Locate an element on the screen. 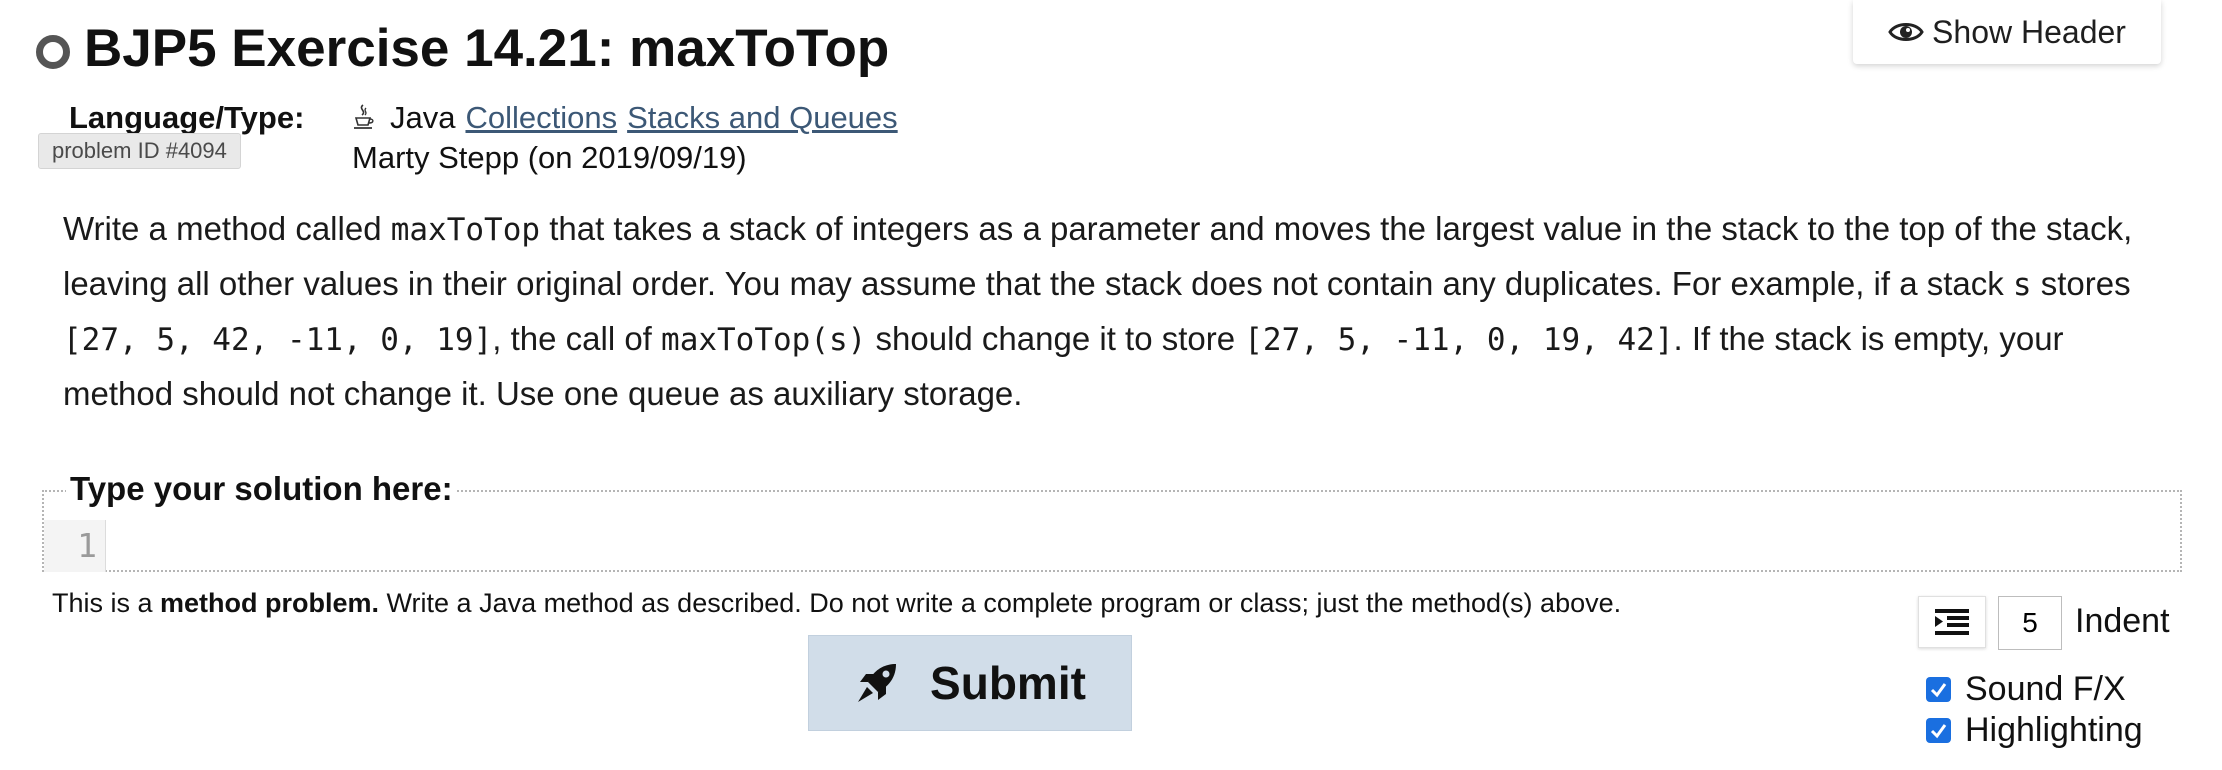 The height and width of the screenshot is (770, 2222). show-header-label: Show Header is located at coordinates (2029, 31).